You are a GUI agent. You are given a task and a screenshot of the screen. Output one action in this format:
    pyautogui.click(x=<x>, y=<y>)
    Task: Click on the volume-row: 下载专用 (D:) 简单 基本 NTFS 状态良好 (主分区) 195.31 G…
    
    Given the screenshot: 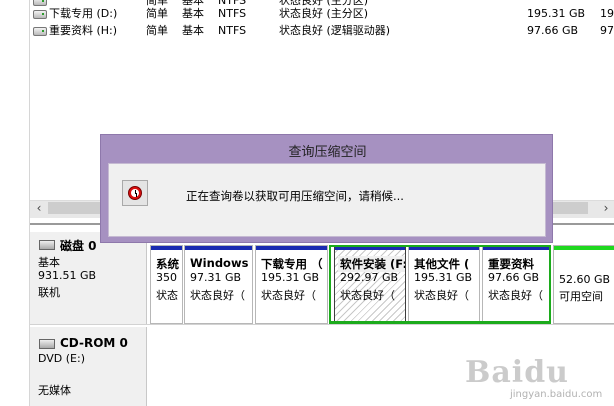 What is the action you would take?
    pyautogui.click(x=322, y=14)
    